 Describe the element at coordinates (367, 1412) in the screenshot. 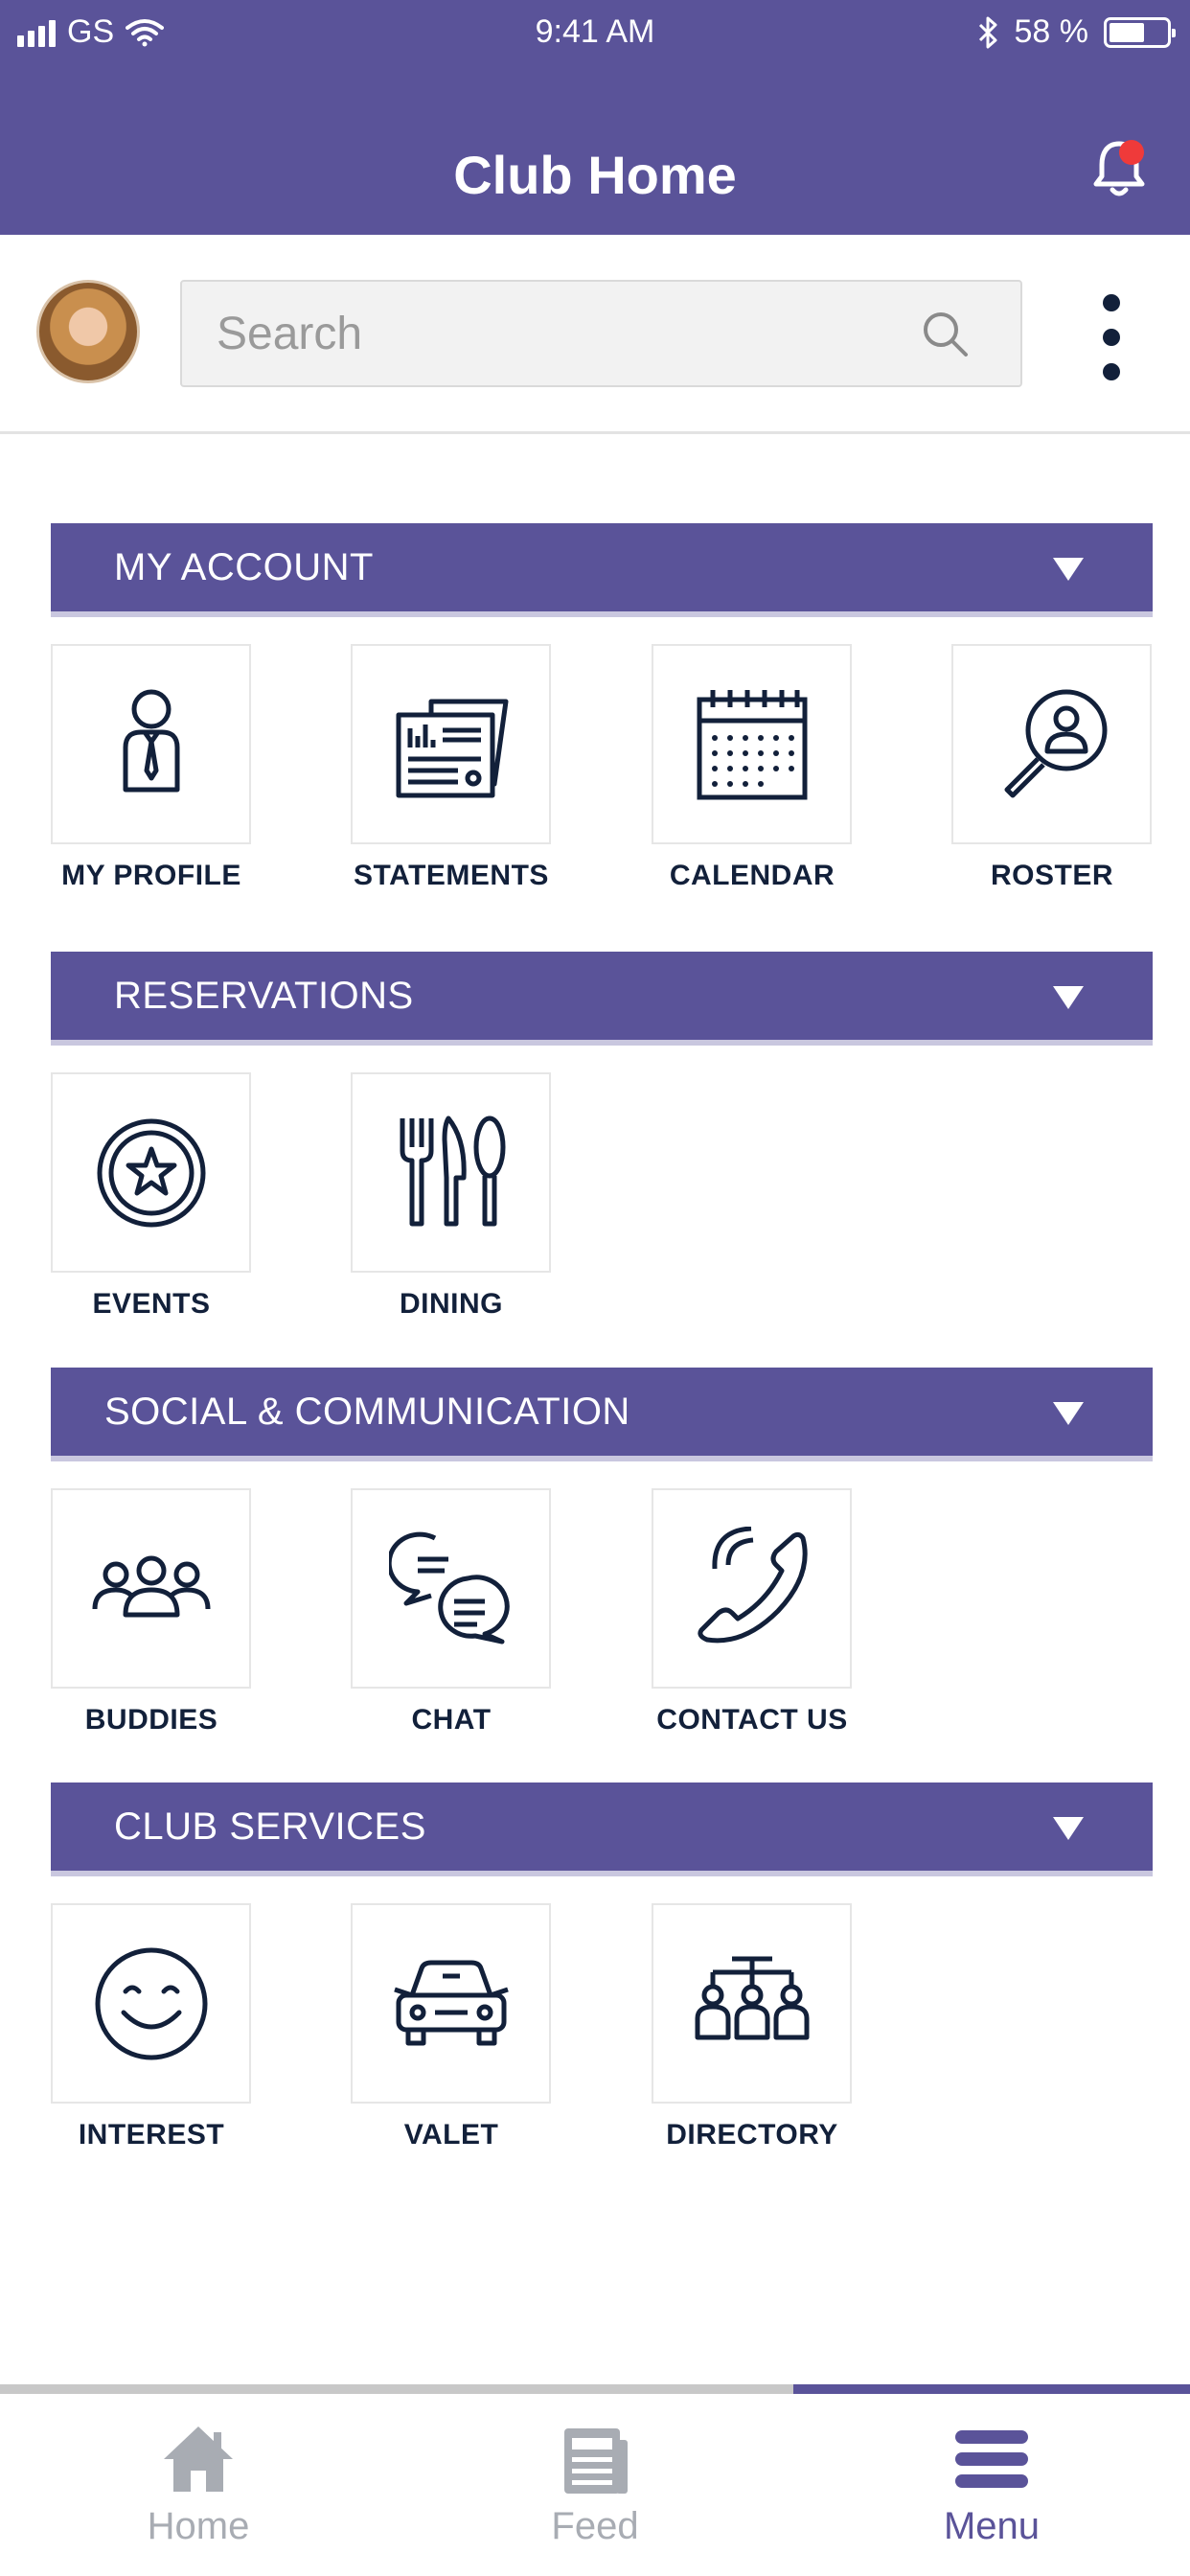

I see `section-title: SOCIAL & COMMUNICATION` at that location.